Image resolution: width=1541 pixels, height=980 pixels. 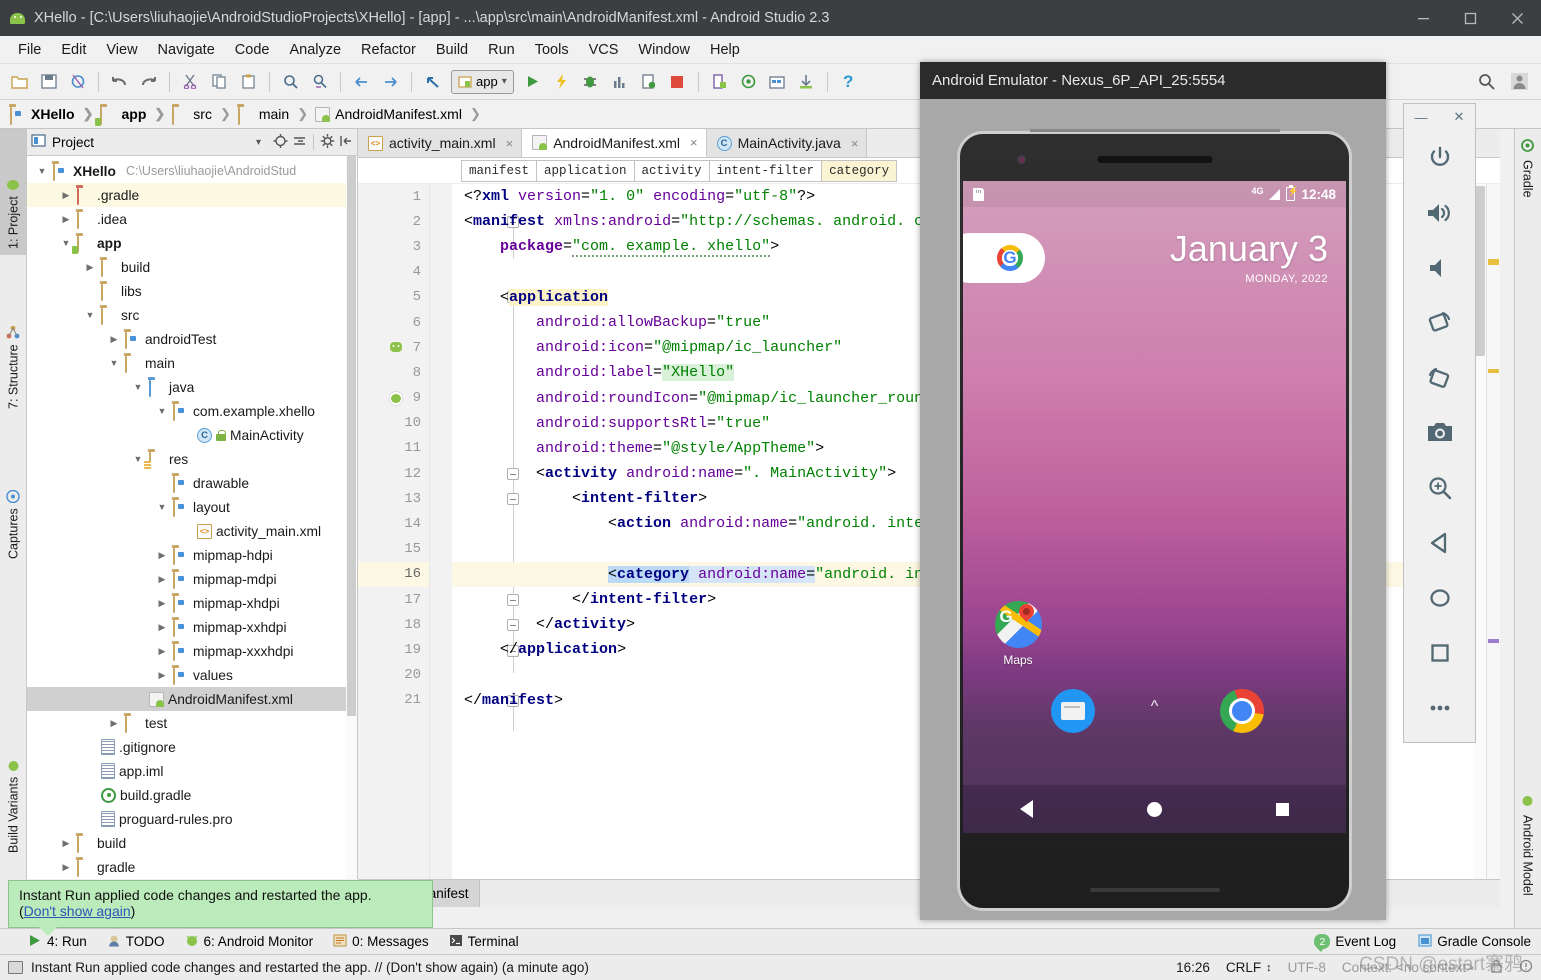 What do you see at coordinates (192, 747) in the screenshot?
I see `tree-node: .gitignore` at bounding box center [192, 747].